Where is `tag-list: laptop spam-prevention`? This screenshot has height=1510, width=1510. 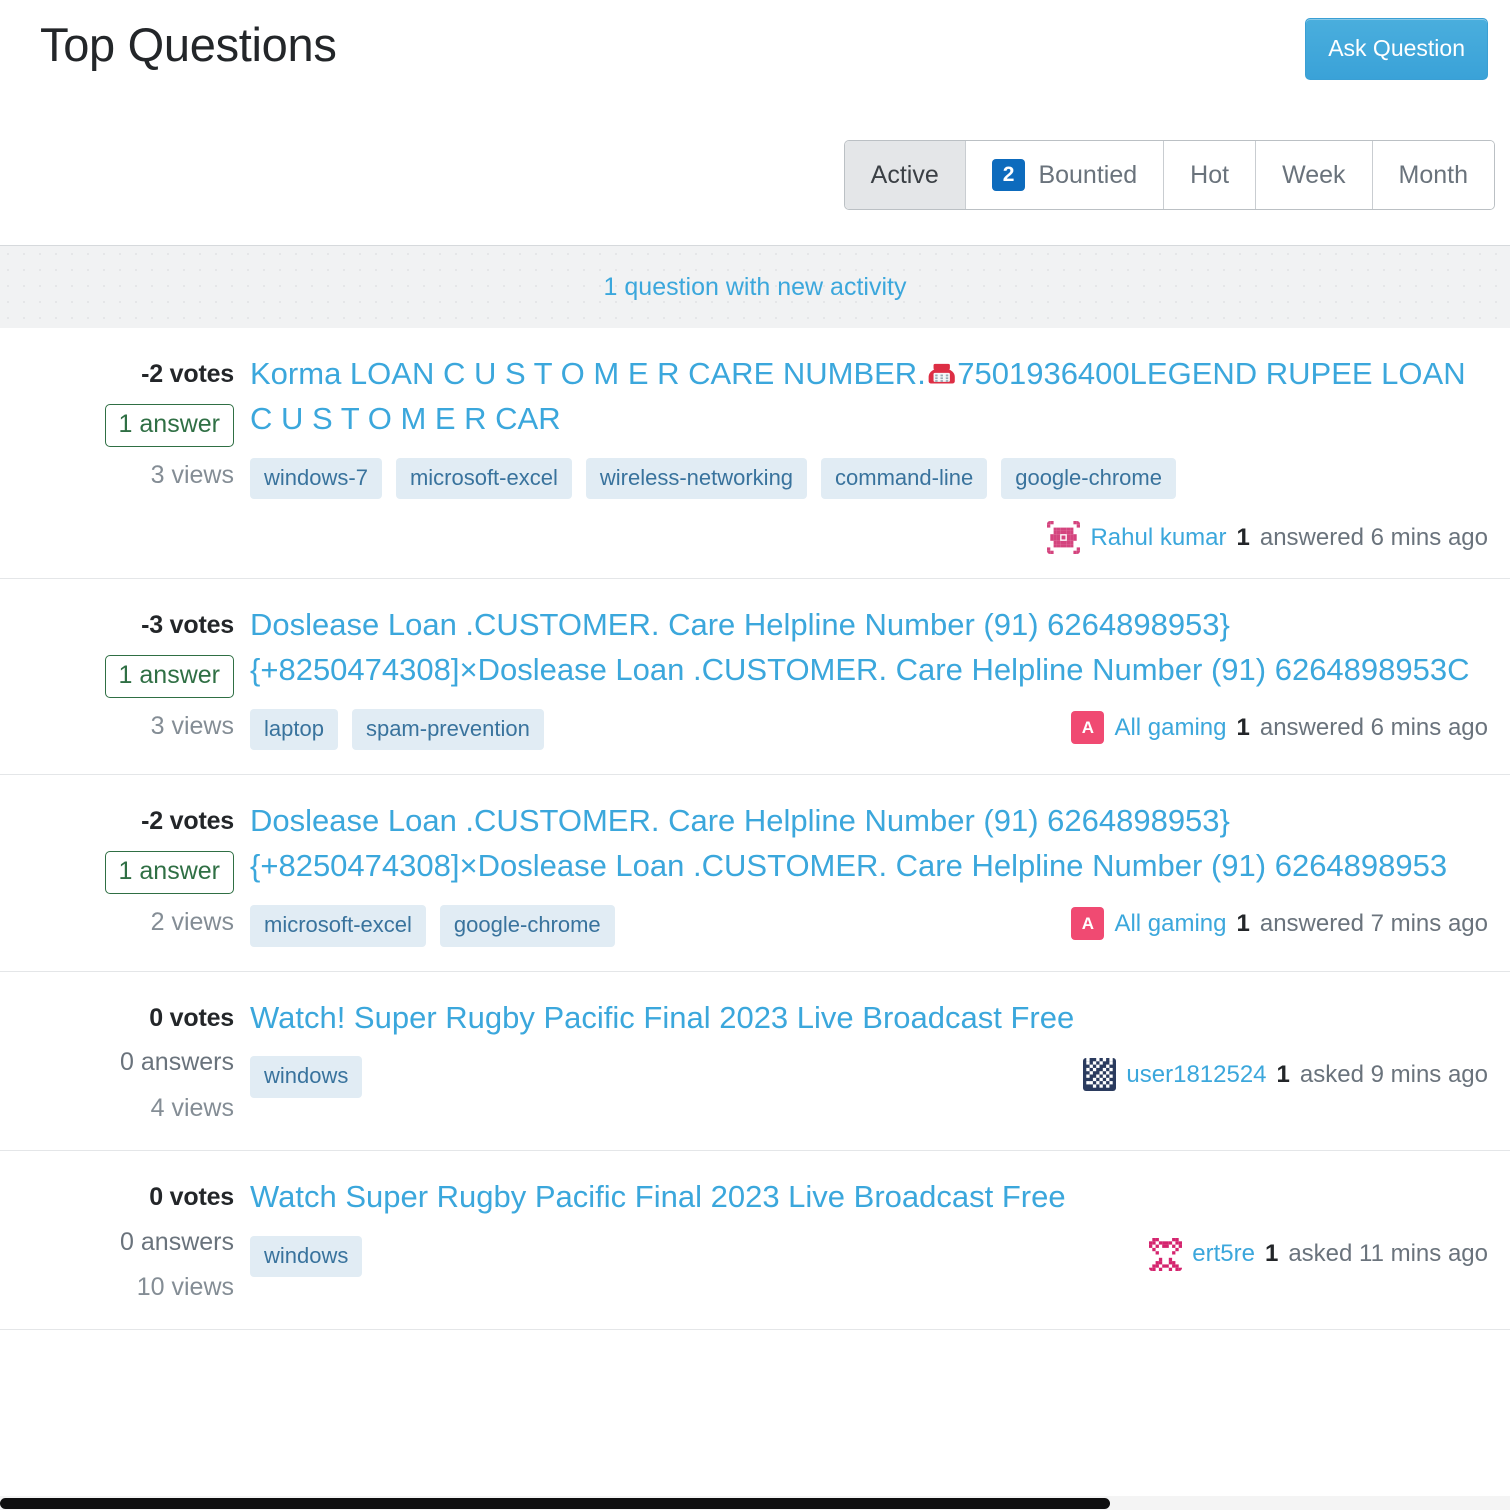 tag-list: laptop spam-prevention is located at coordinates (397, 730).